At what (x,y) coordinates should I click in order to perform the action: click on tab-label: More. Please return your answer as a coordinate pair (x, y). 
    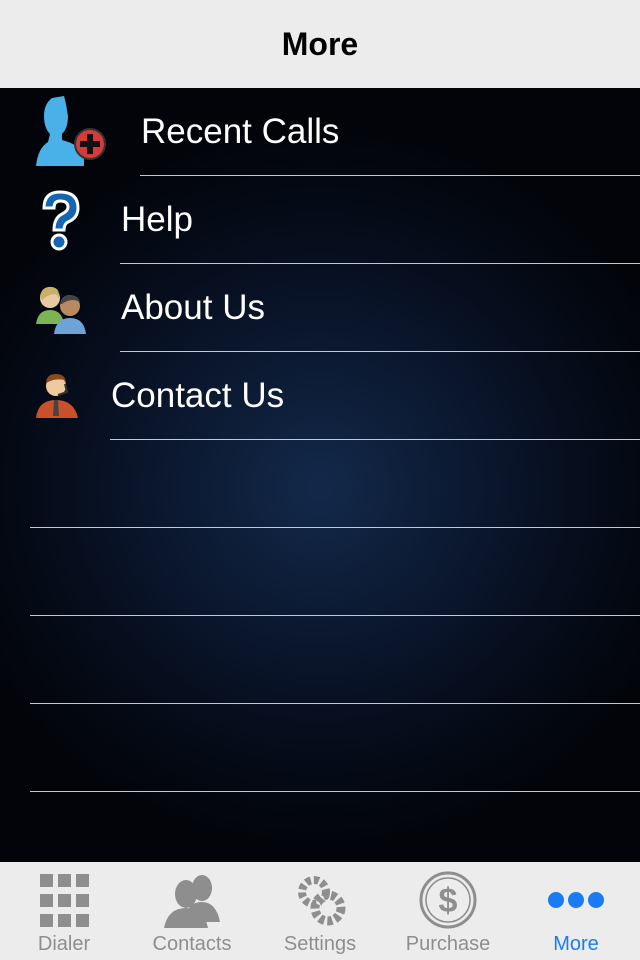
    Looking at the image, I should click on (576, 944).